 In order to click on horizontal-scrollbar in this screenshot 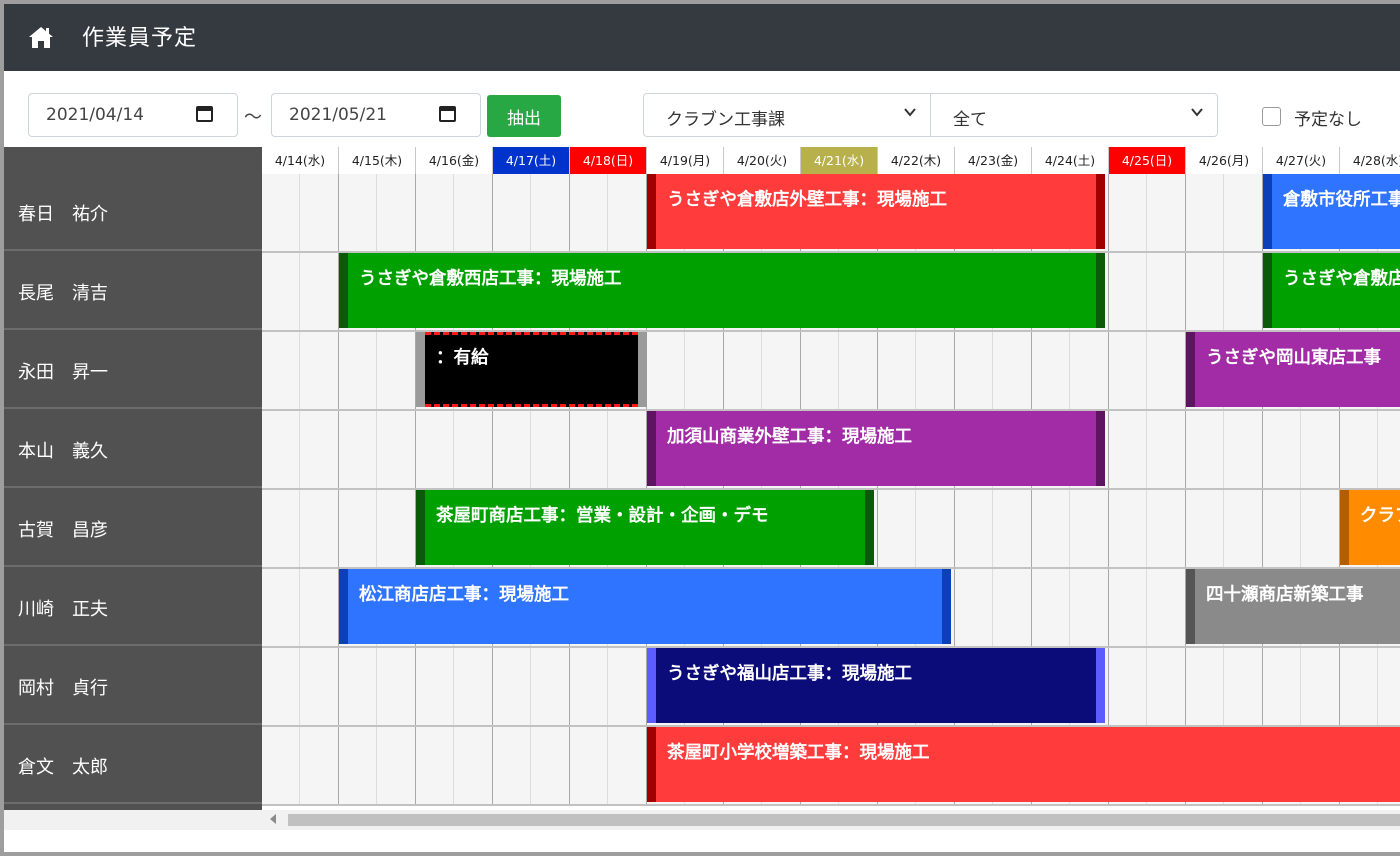, I will do `click(831, 820)`.